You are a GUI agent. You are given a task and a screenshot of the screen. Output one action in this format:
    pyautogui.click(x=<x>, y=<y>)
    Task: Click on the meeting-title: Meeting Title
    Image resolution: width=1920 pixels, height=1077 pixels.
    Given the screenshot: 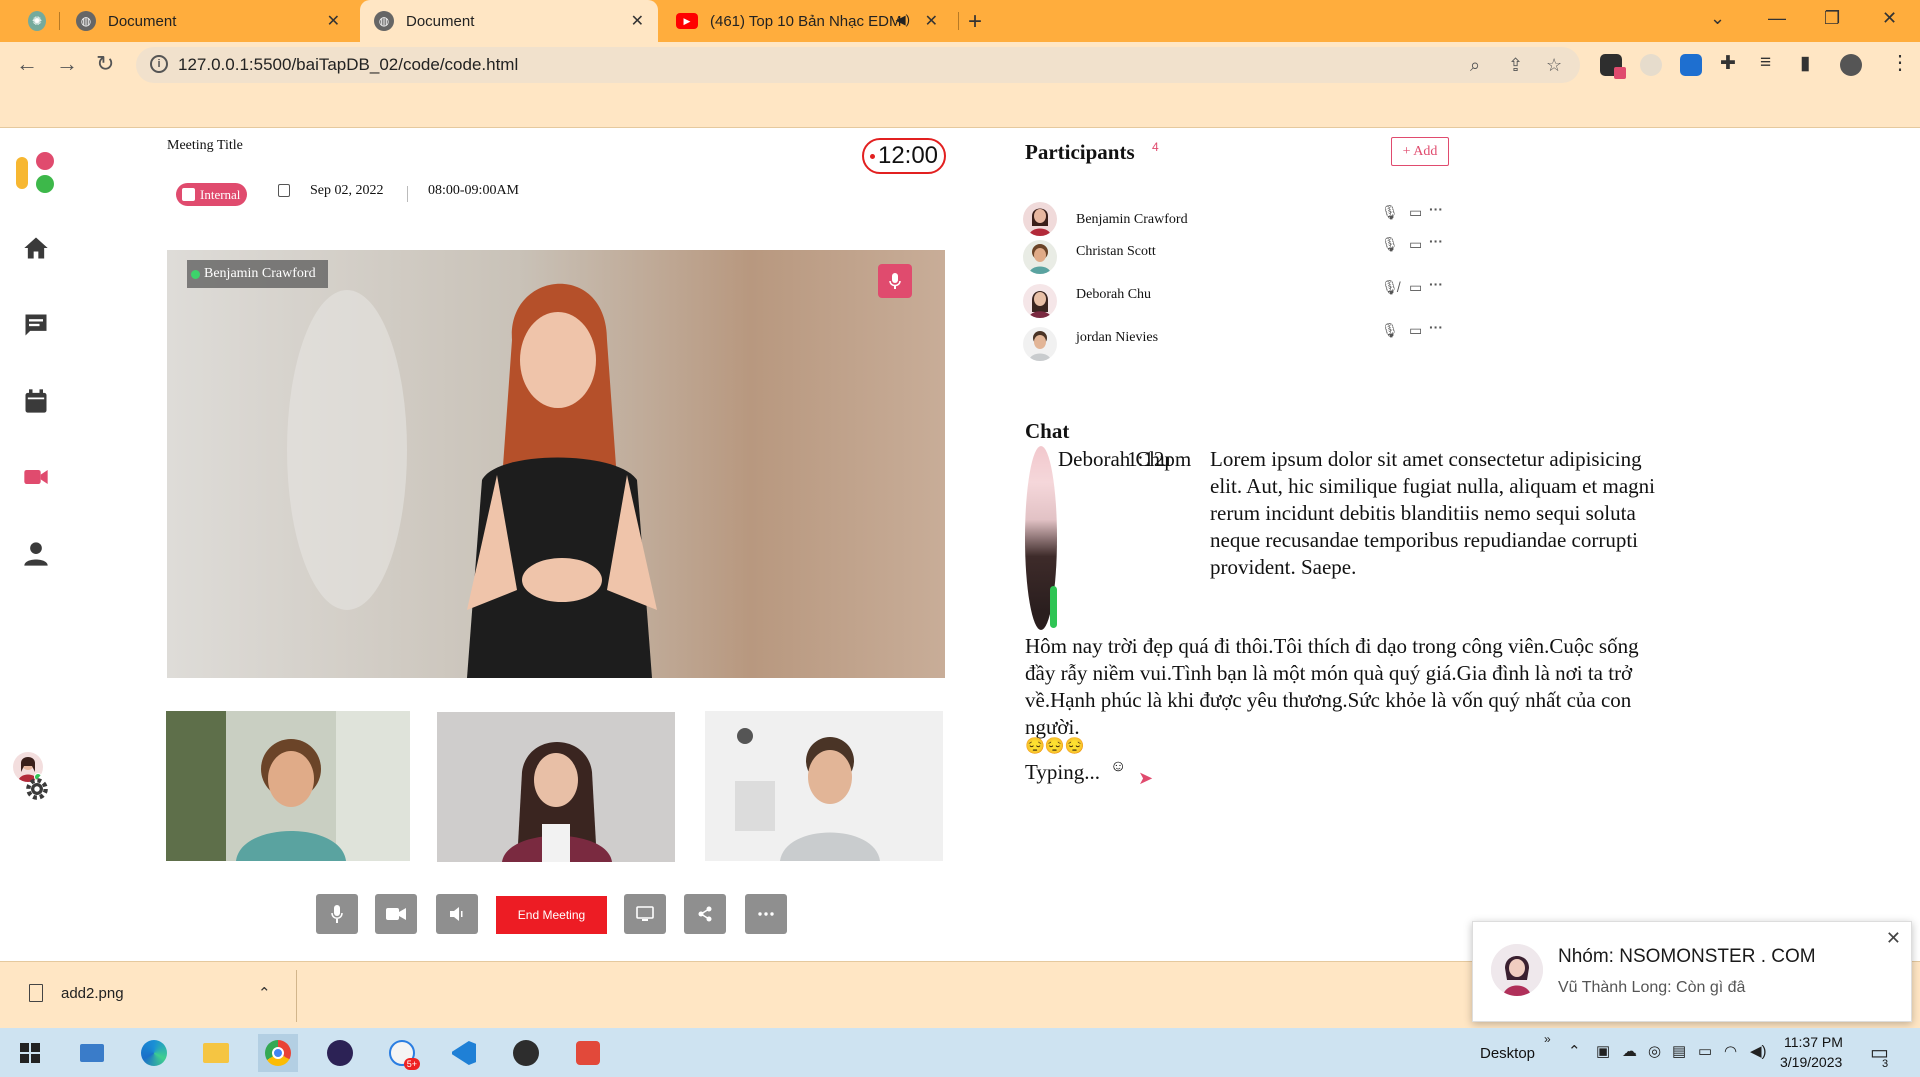 What is the action you would take?
    pyautogui.click(x=205, y=145)
    